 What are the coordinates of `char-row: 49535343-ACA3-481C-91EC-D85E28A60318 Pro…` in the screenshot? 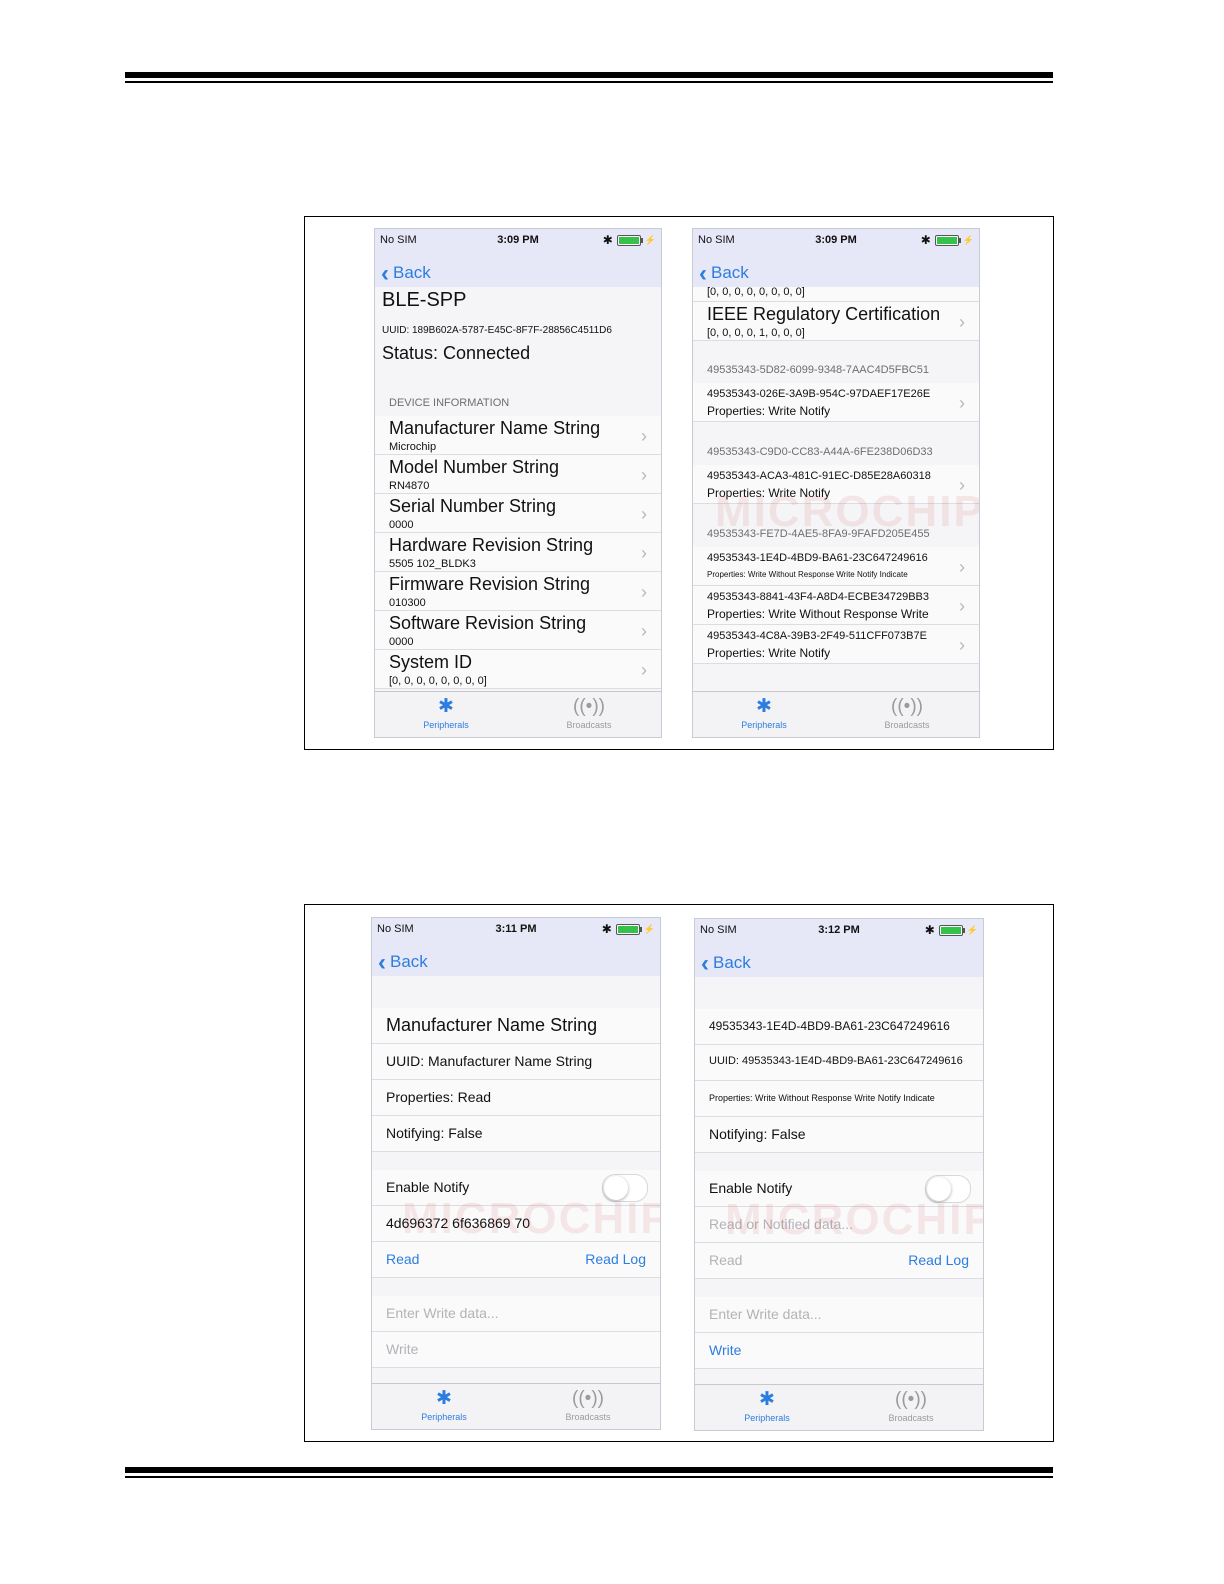 It's located at (836, 484).